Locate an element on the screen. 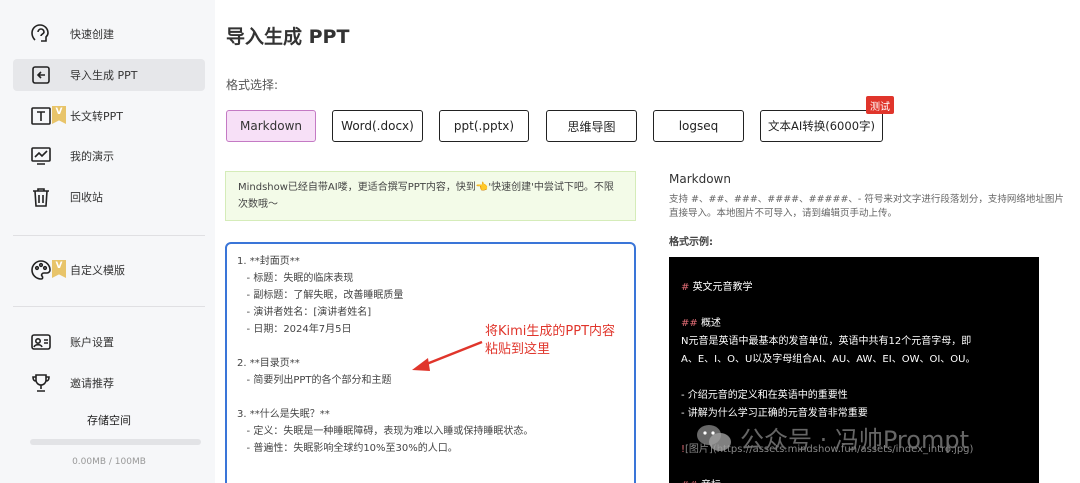 Image resolution: width=1080 pixels, height=483 pixels. trash-icon is located at coordinates (41, 197).